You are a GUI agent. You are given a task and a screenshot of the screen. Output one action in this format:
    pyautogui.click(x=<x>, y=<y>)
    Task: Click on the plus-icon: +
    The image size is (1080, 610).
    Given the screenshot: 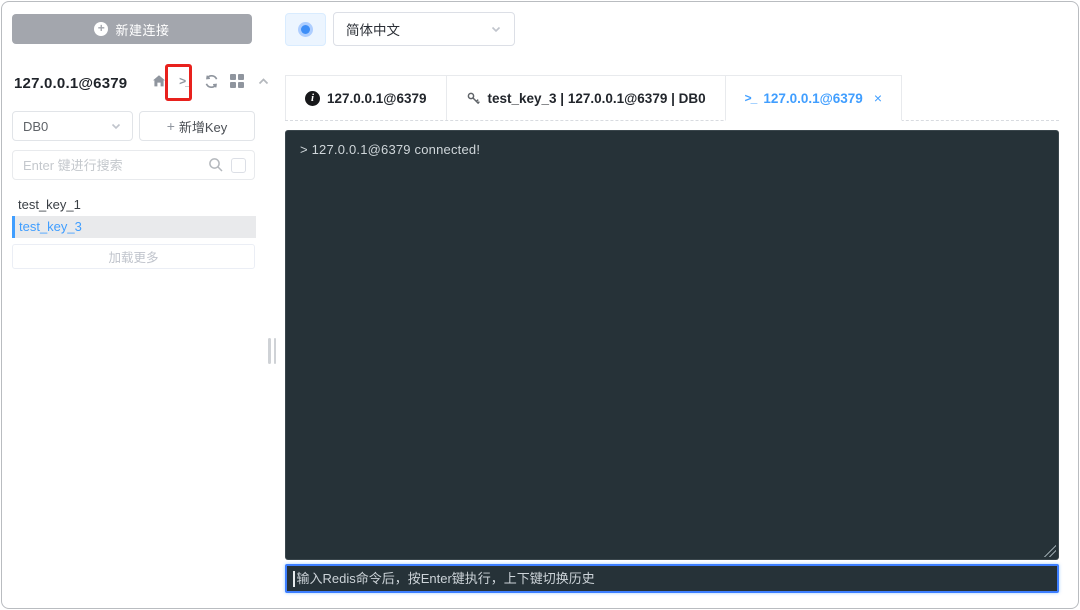 What is the action you would take?
    pyautogui.click(x=170, y=126)
    